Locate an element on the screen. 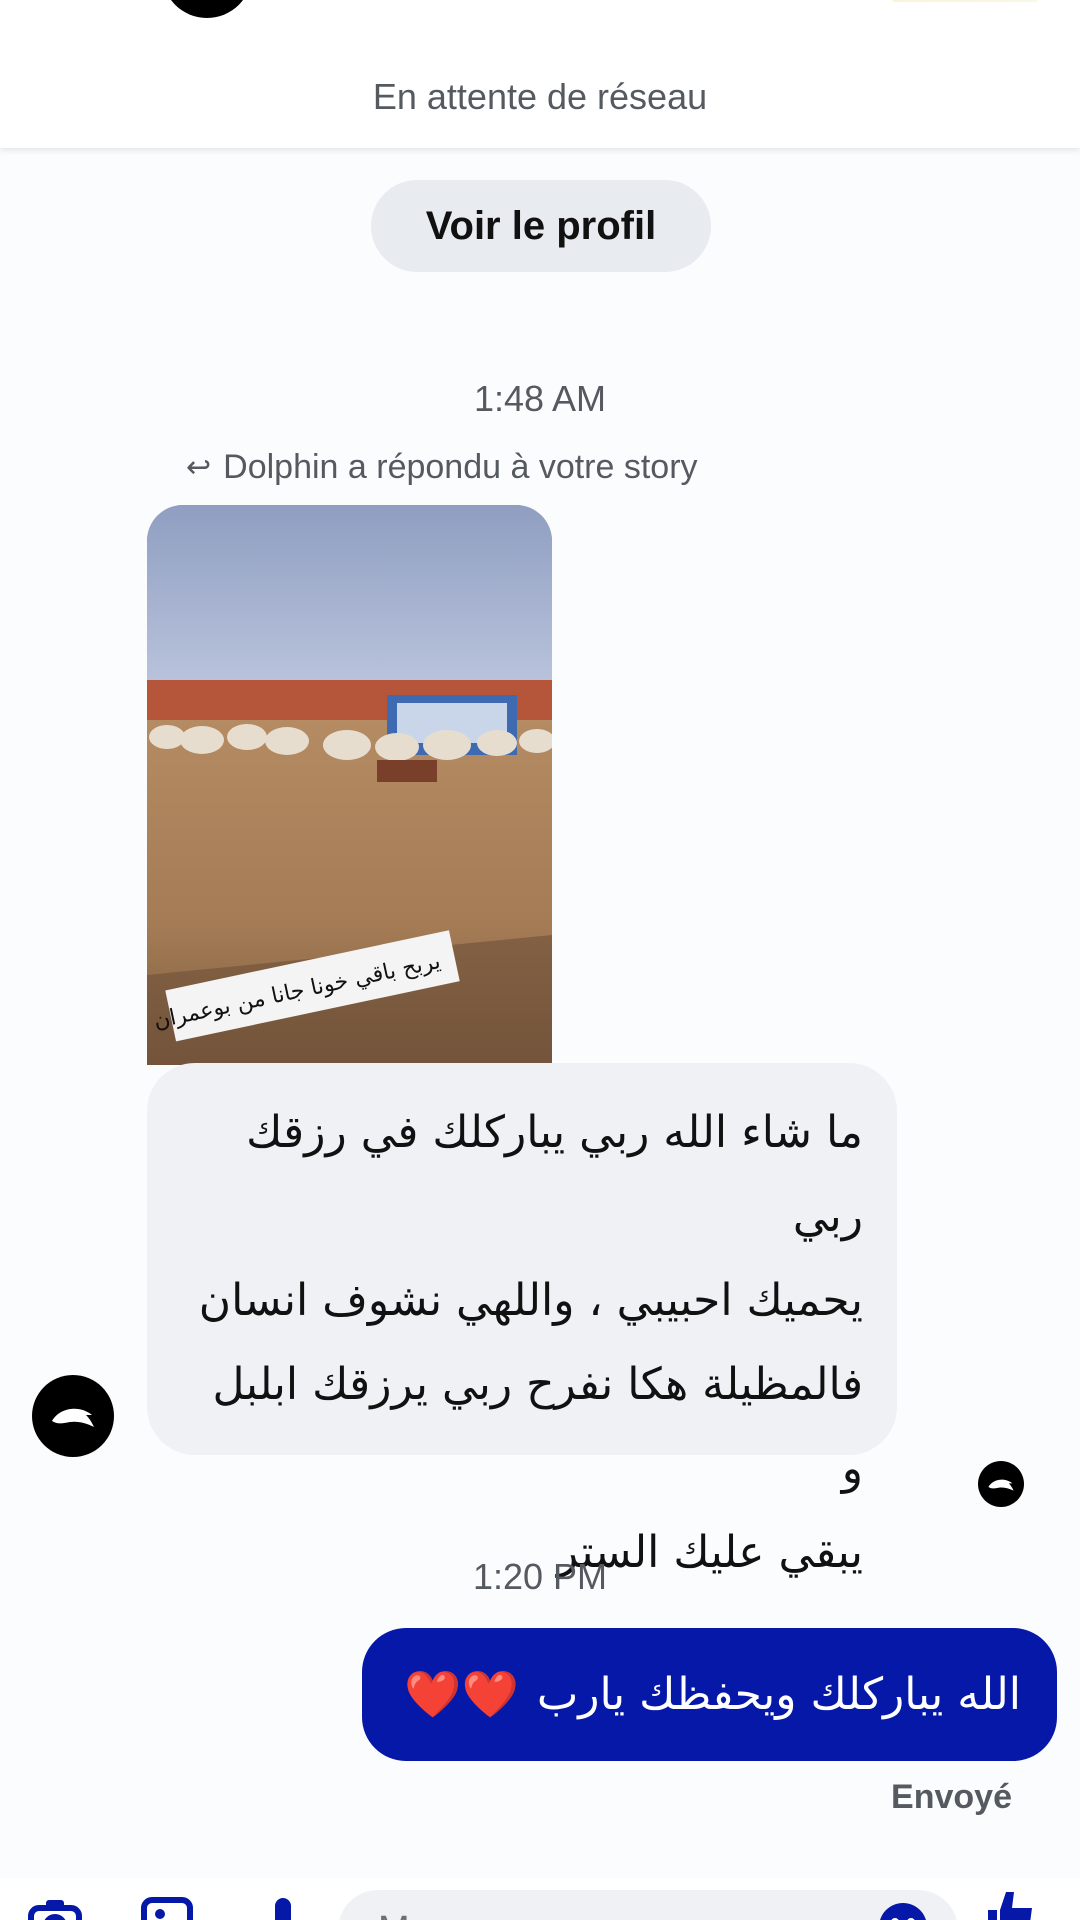  message-composer is located at coordinates (540, 1899).